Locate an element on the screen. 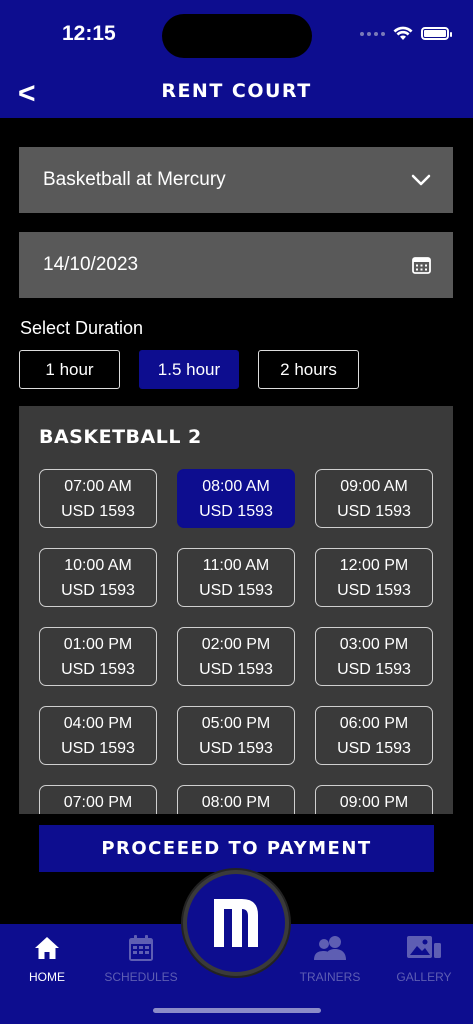  slot-time: 01:00 PM is located at coordinates (98, 644).